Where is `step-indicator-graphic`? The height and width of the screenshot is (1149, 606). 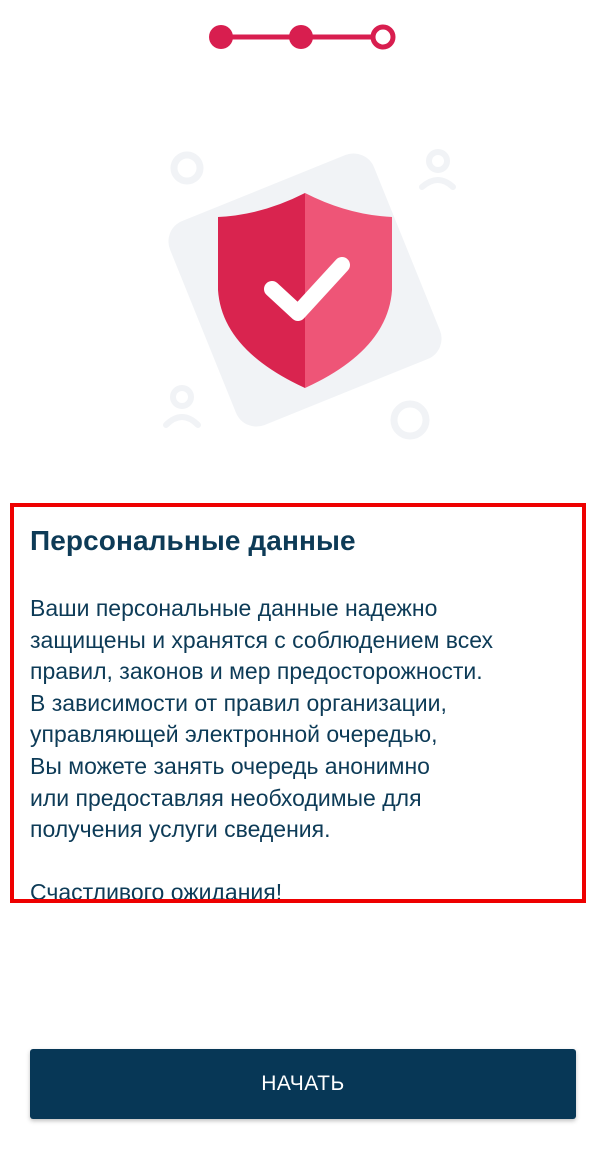 step-indicator-graphic is located at coordinates (302, 37).